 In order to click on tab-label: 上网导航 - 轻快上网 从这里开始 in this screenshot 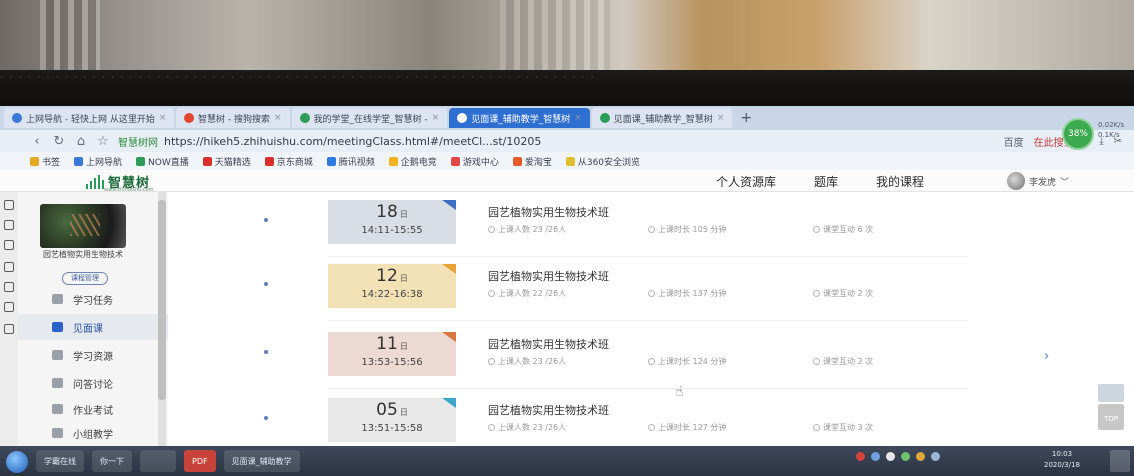, I will do `click(90, 119)`.